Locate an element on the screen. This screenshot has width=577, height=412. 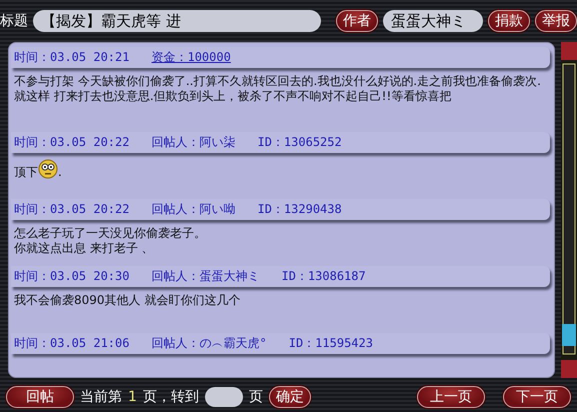
action-button: 举报 is located at coordinates (556, 21).